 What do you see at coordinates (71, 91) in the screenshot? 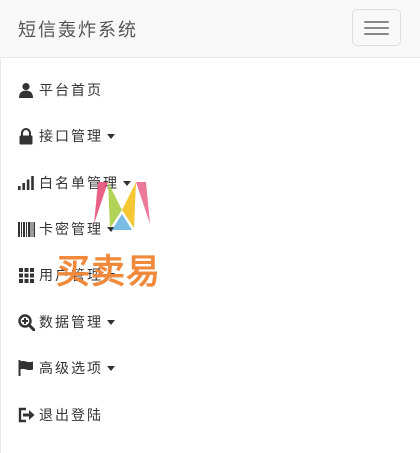
I see `menu-item-label: 平台首页` at bounding box center [71, 91].